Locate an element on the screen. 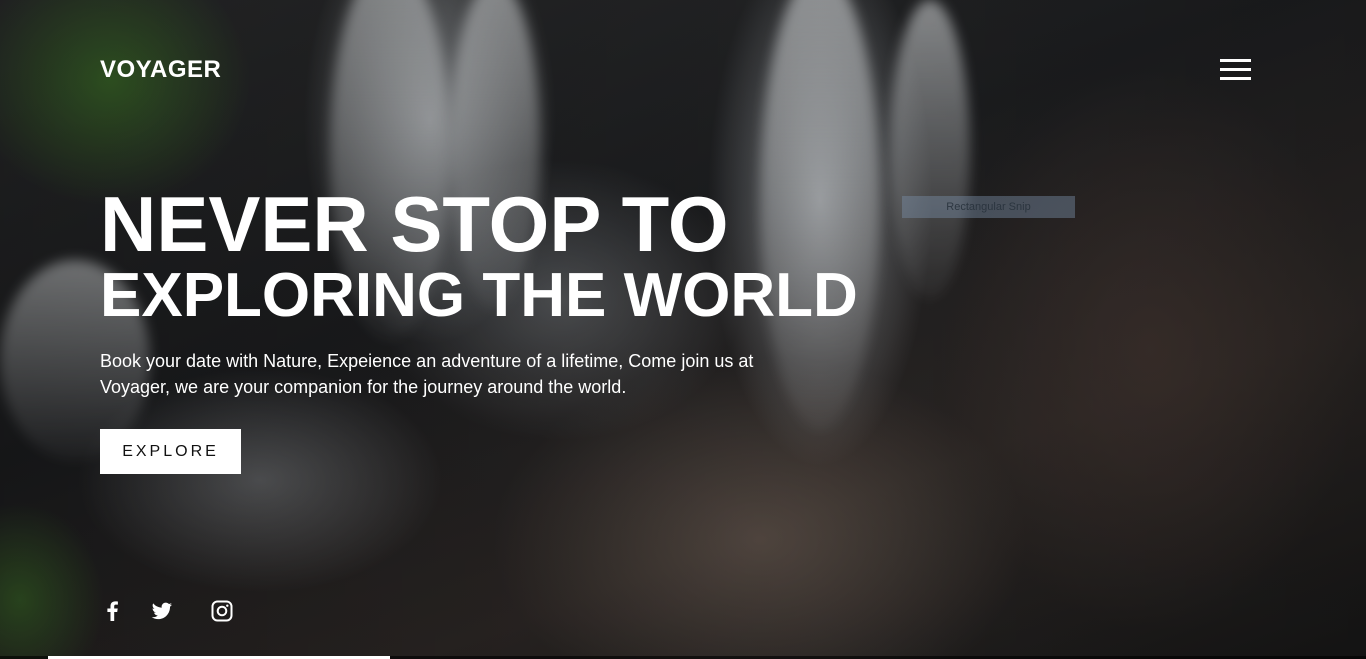 The image size is (1366, 659). hero-headline-line2: EXPLORING THE WORLD is located at coordinates (479, 295).